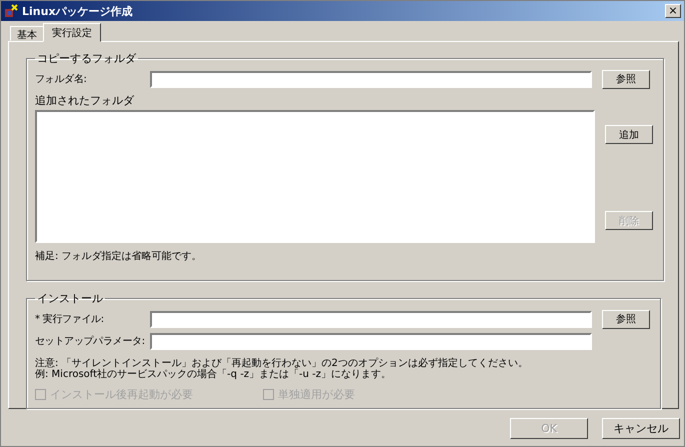 The height and width of the screenshot is (447, 685). I want to click on note-text: 補足: フォルダ指定は省略可能です。, so click(119, 256).